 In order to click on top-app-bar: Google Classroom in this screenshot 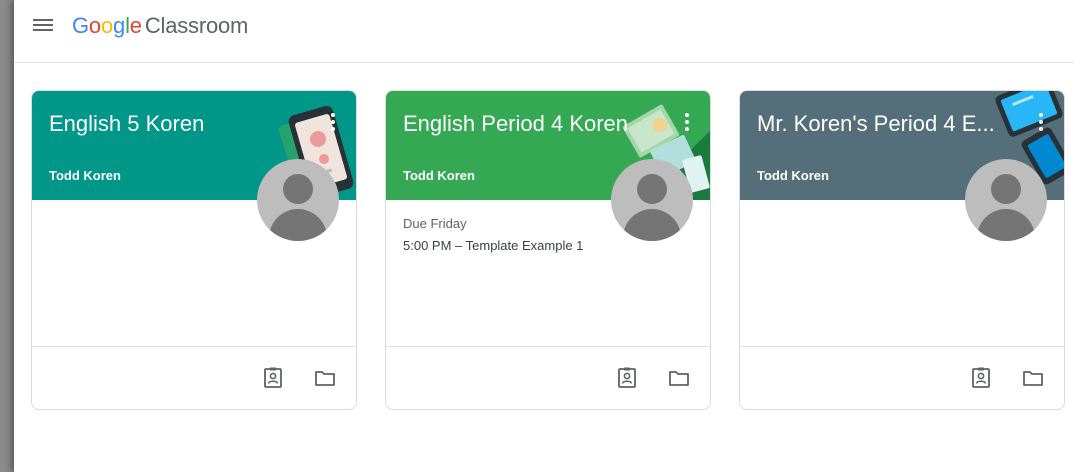, I will do `click(544, 31)`.